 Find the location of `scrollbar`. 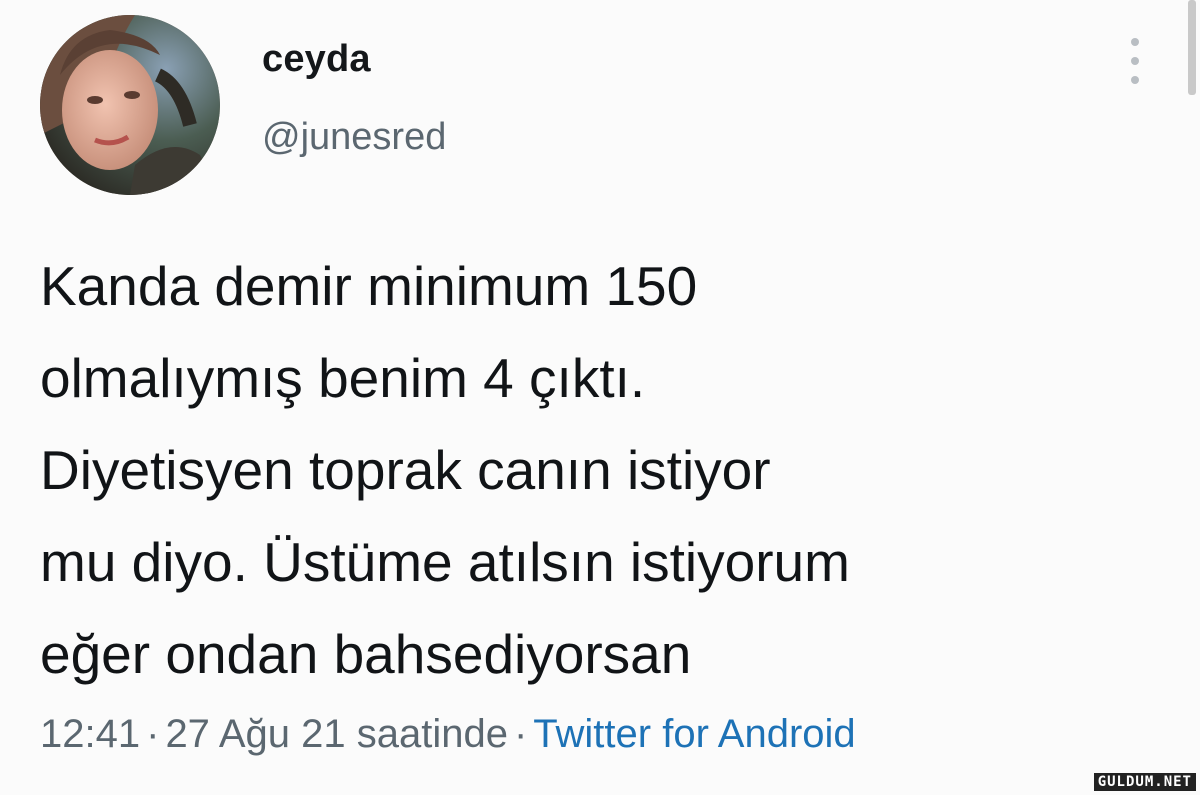

scrollbar is located at coordinates (1192, 47).